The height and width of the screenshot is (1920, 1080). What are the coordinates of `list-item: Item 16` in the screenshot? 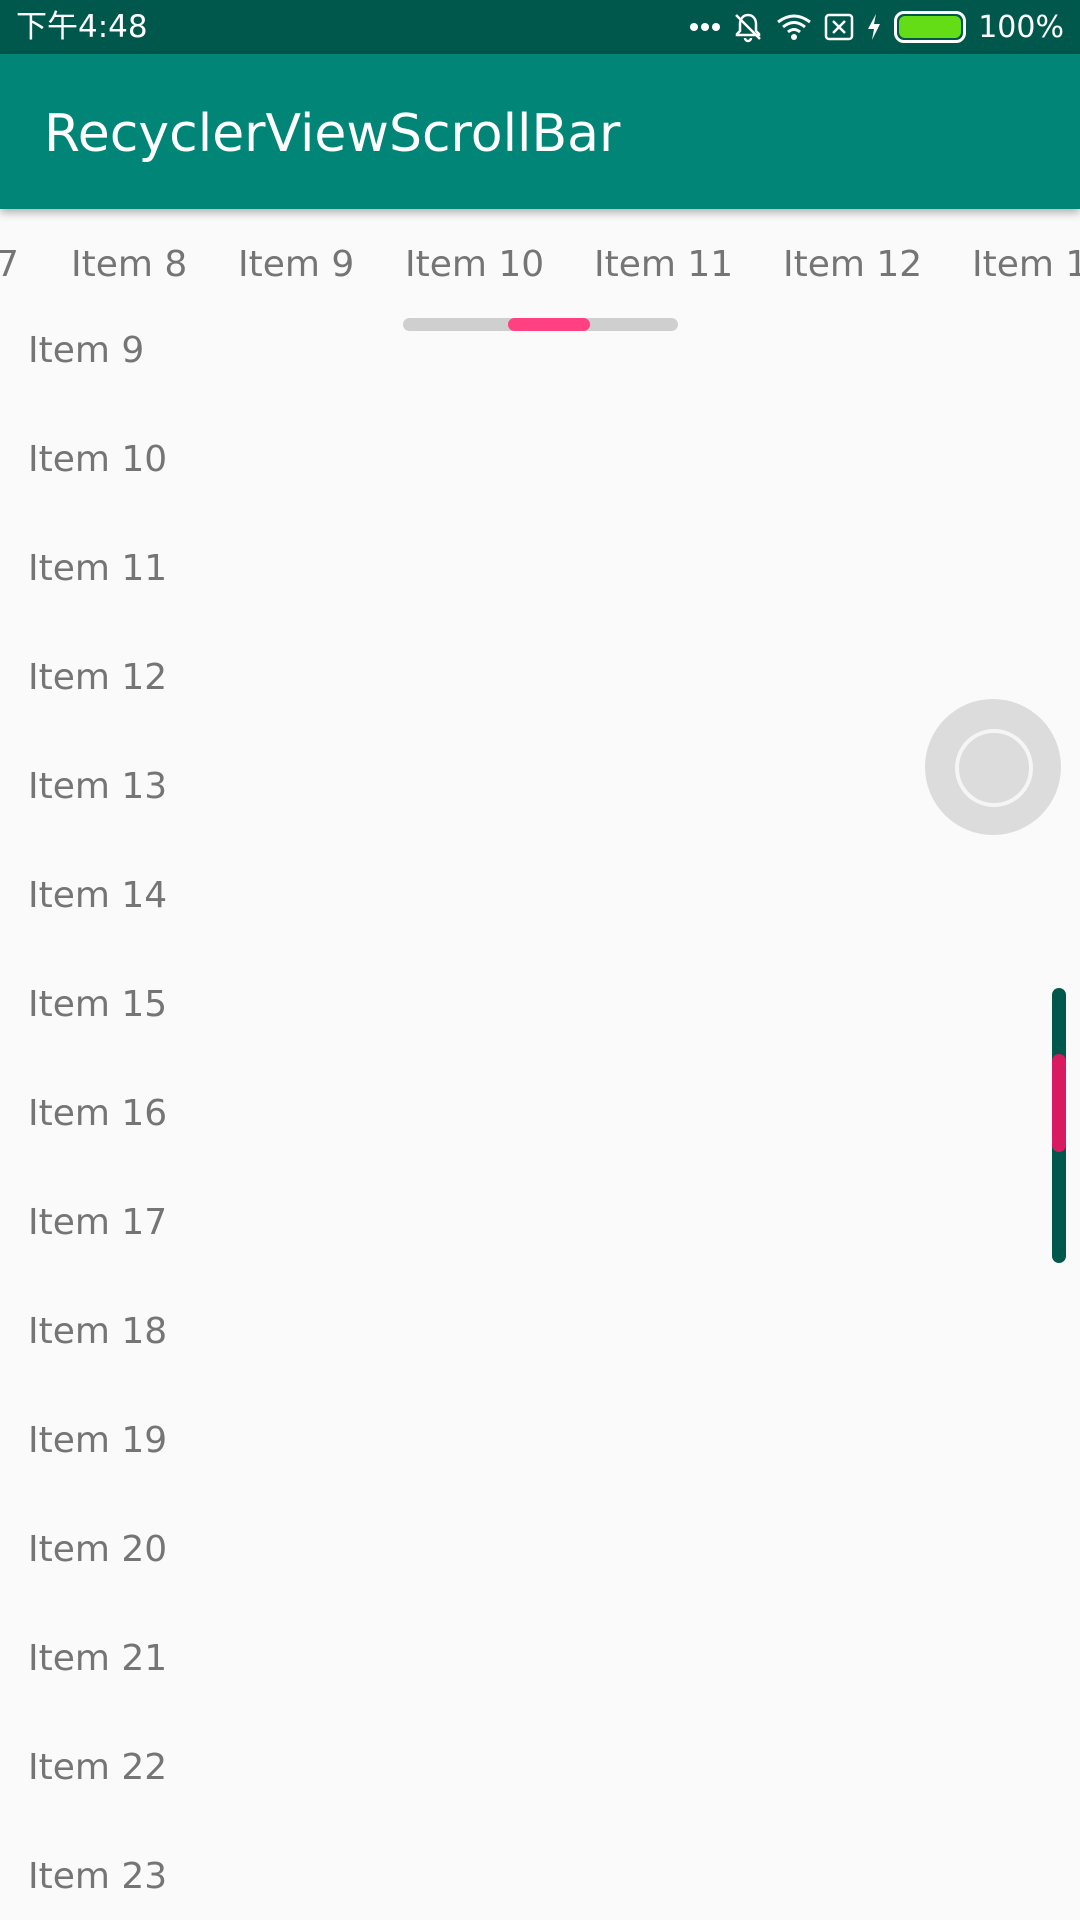 It's located at (97, 1114).